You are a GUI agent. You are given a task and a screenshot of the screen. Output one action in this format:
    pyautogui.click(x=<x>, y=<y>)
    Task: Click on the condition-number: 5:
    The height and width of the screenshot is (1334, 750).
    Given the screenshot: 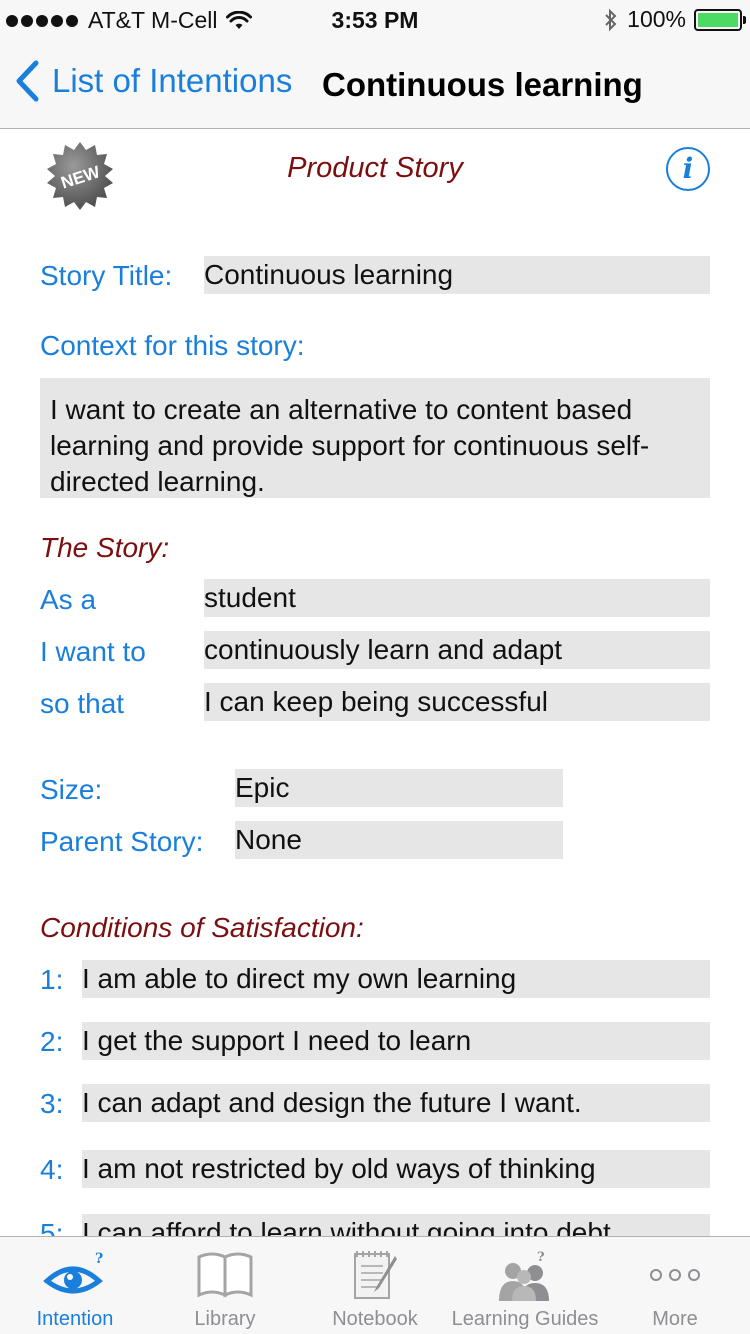 What is the action you would take?
    pyautogui.click(x=52, y=1227)
    